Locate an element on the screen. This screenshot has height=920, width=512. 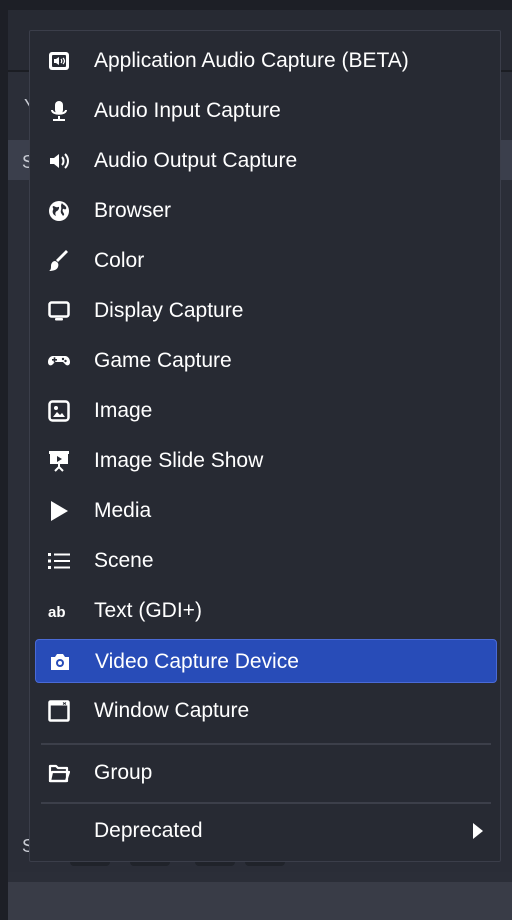
text-icon: ab is located at coordinates (59, 611).